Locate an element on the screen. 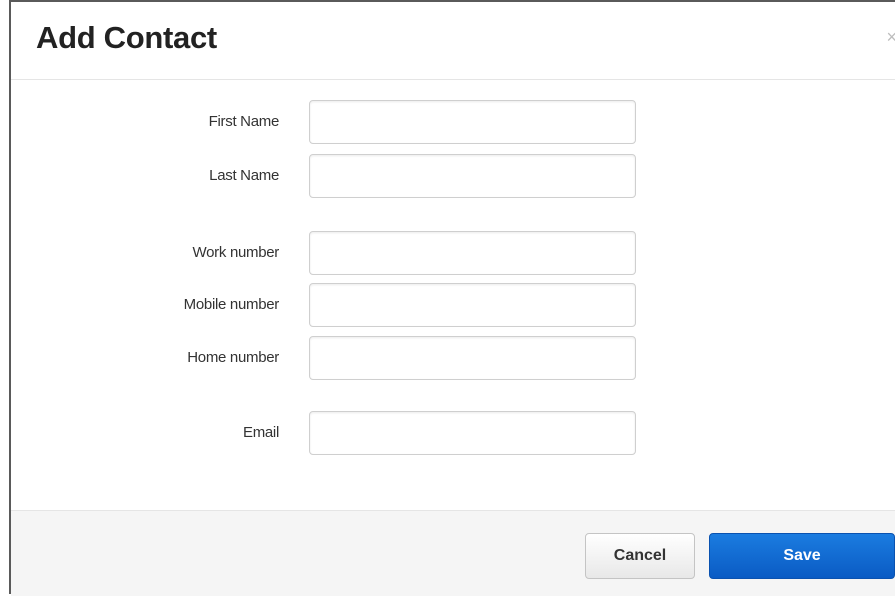 The width and height of the screenshot is (895, 596). email-label: Email is located at coordinates (260, 432).